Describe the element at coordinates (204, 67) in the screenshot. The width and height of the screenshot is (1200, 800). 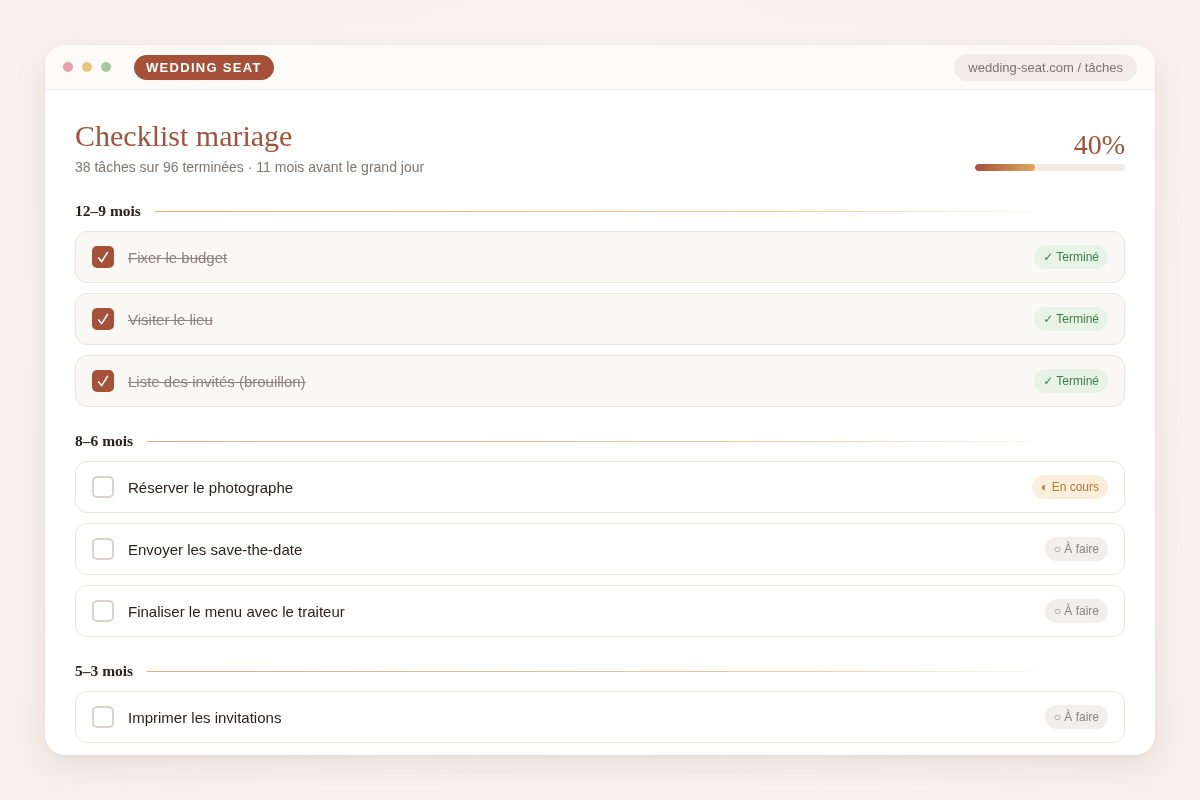
I see `brand-logo: WEDDING SEAT` at that location.